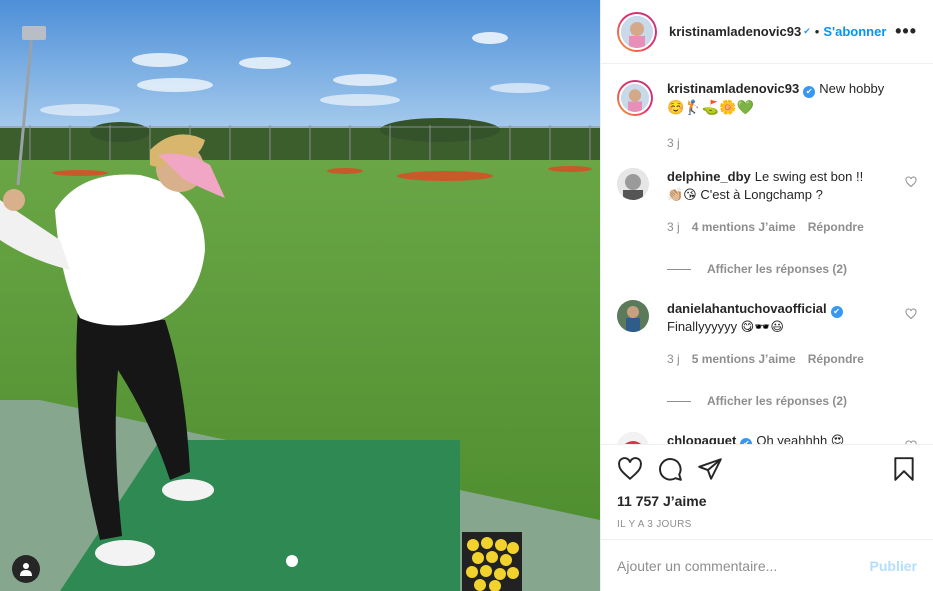  What do you see at coordinates (710, 469) in the screenshot?
I see `paper-plane-icon` at bounding box center [710, 469].